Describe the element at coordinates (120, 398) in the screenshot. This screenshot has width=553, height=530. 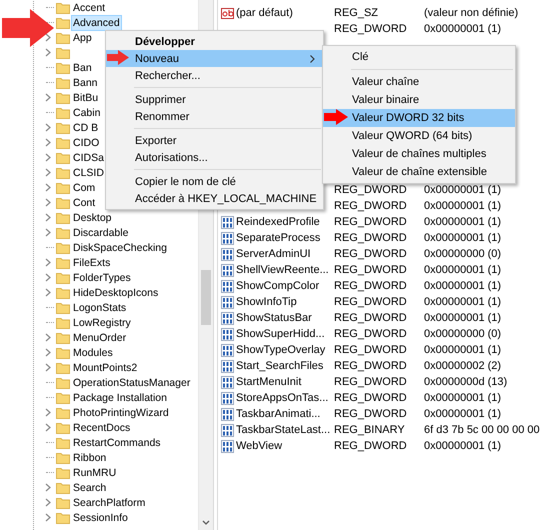
I see `tree-item: Package Installation` at that location.